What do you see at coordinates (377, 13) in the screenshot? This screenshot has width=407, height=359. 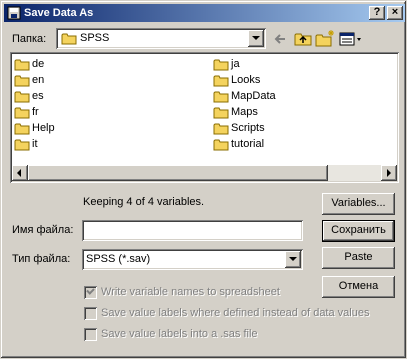 I see `help-button: ?` at bounding box center [377, 13].